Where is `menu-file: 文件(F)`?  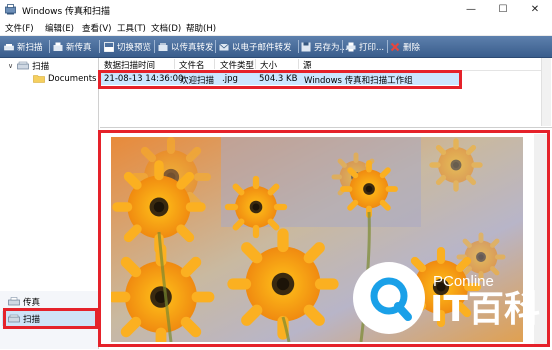 menu-file: 文件(F) is located at coordinates (19, 28).